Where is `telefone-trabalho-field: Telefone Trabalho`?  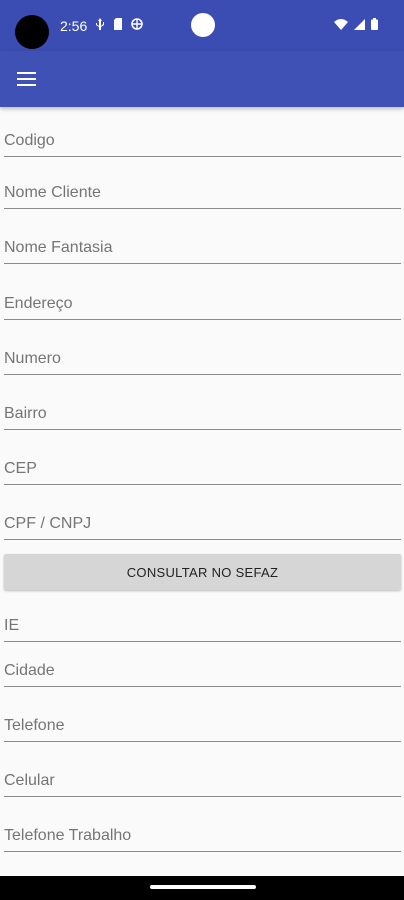
telefone-trabalho-field: Telefone Trabalho is located at coordinates (202, 832).